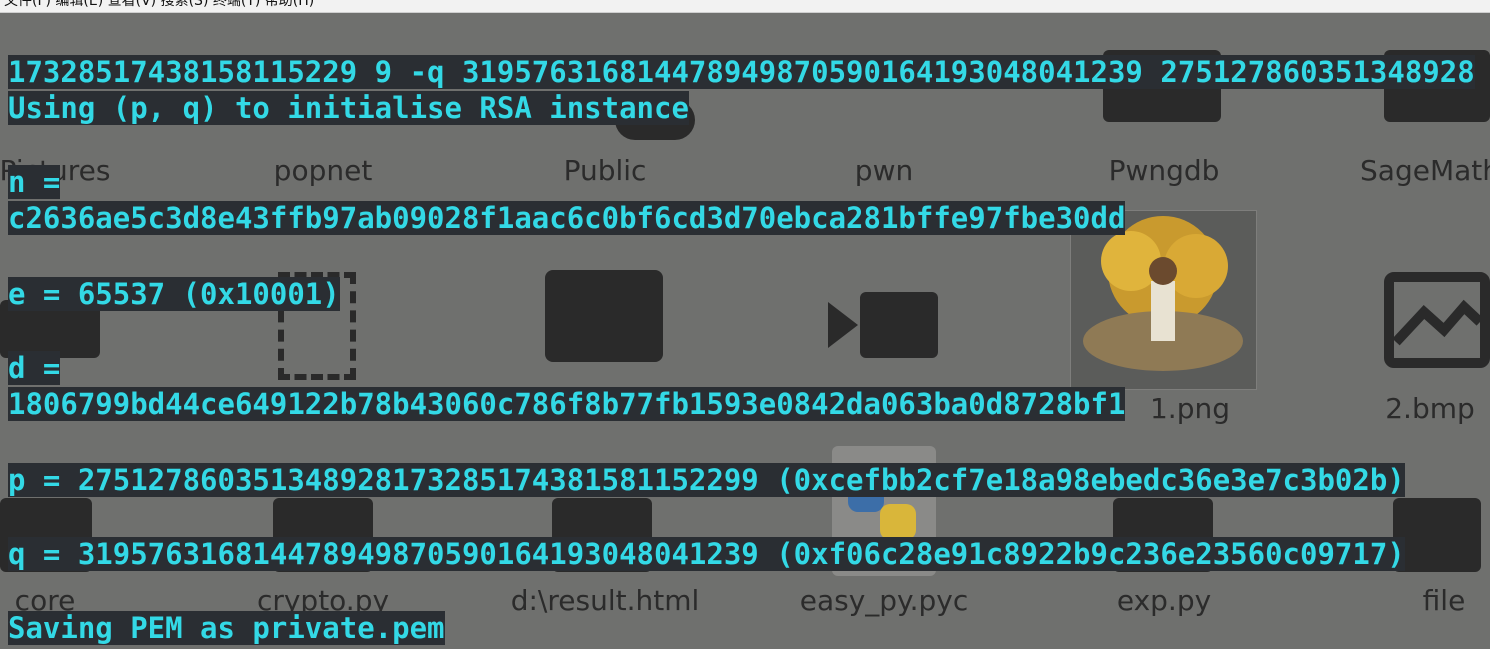  What do you see at coordinates (883, 325) in the screenshot?
I see `video-icon` at bounding box center [883, 325].